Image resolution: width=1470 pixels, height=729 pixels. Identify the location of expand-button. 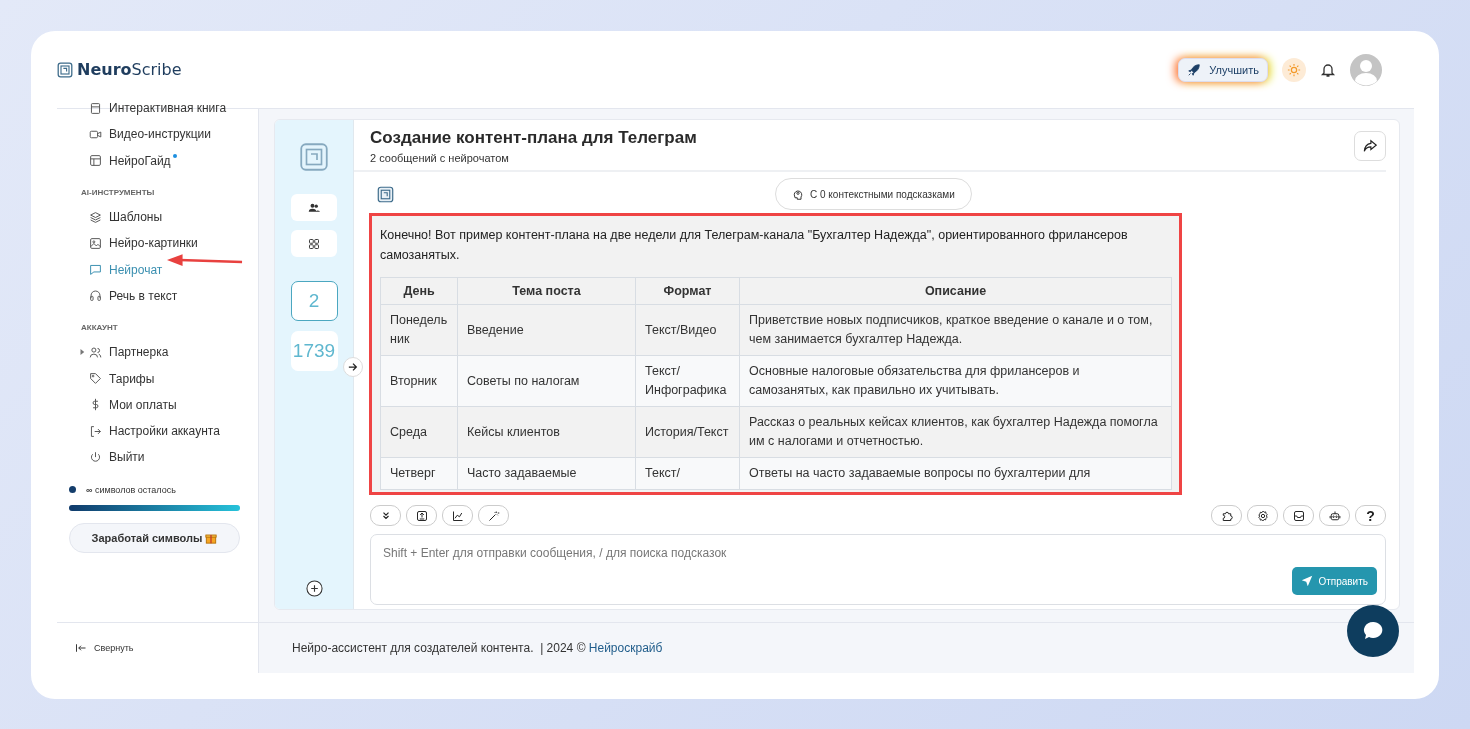
(353, 367).